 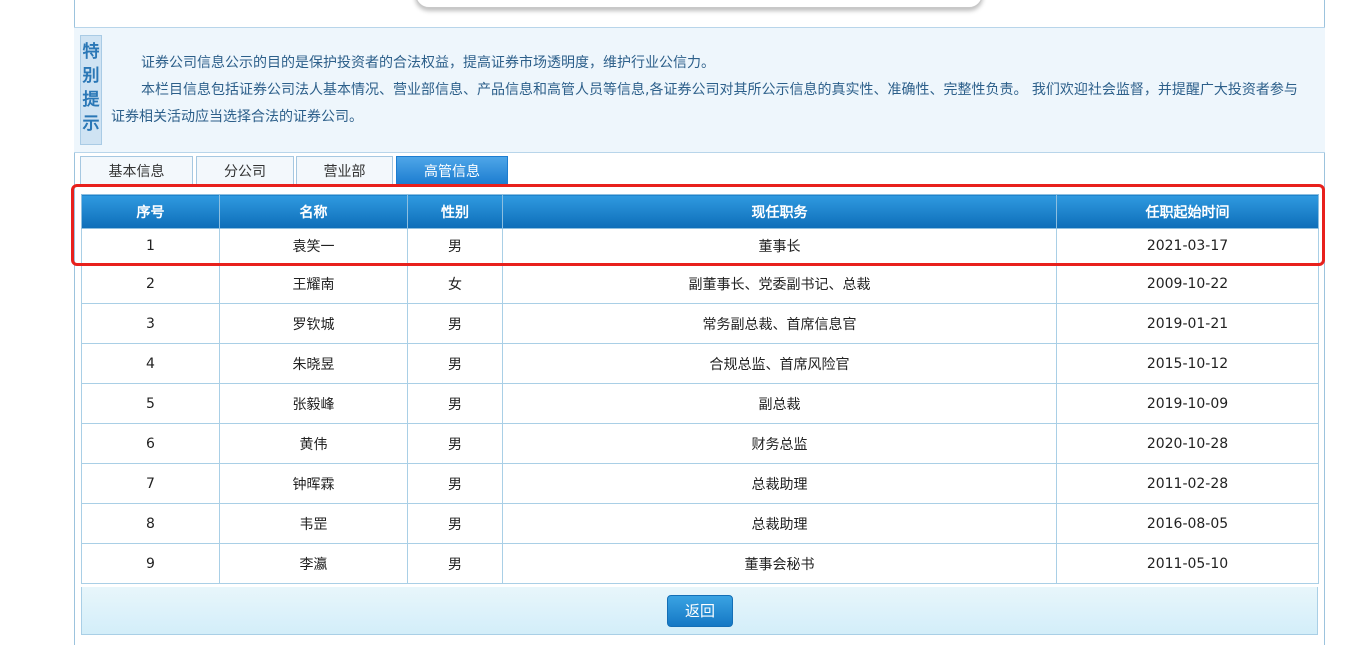 I want to click on notice-badge-char: 别, so click(x=91, y=76).